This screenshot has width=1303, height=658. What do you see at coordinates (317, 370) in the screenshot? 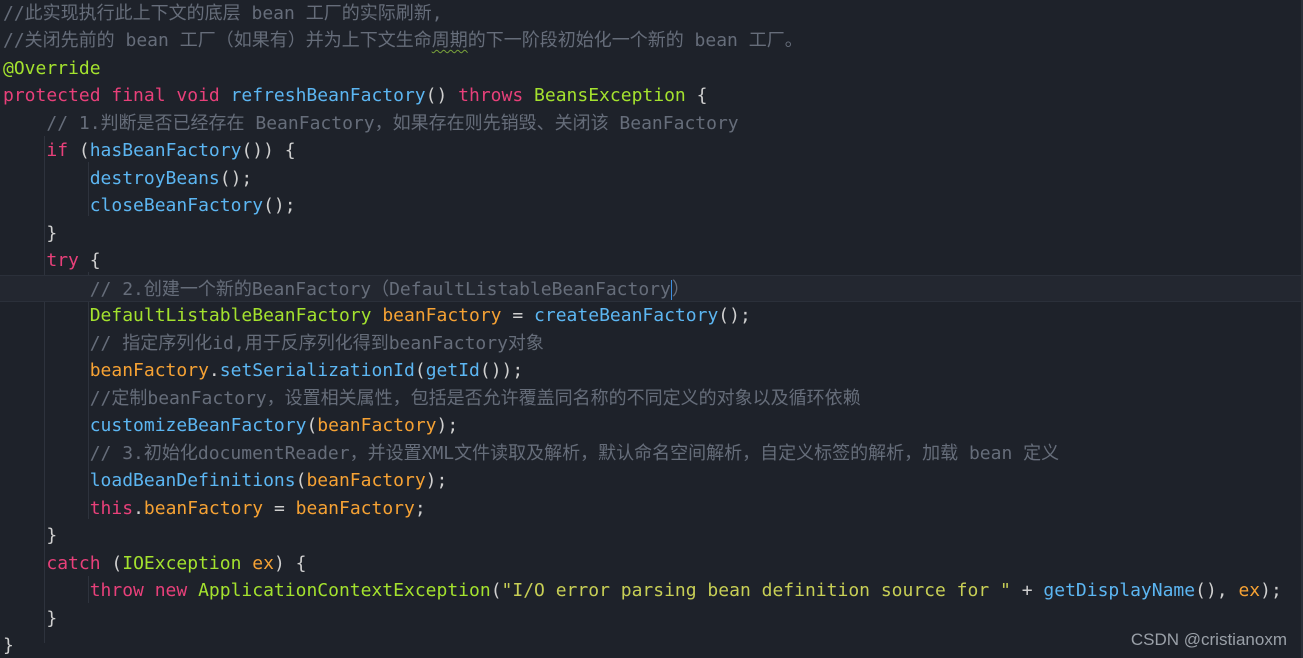
I see `code-token: setSerializationId` at bounding box center [317, 370].